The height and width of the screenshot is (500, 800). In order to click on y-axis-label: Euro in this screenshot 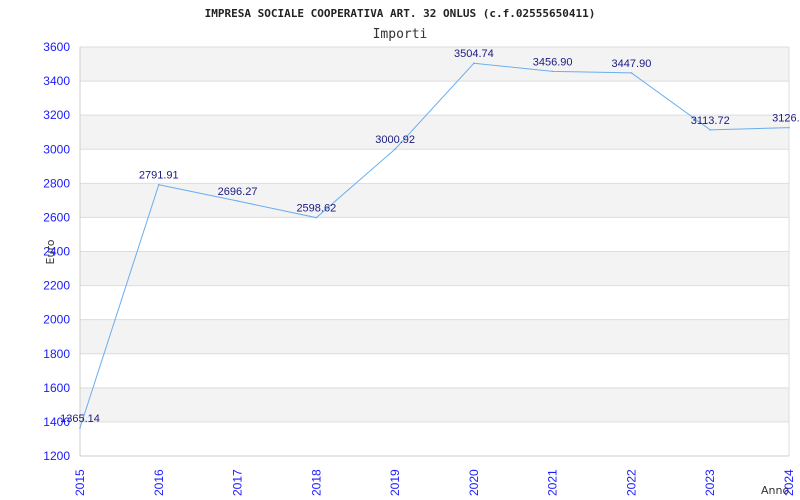, I will do `click(50, 251)`.